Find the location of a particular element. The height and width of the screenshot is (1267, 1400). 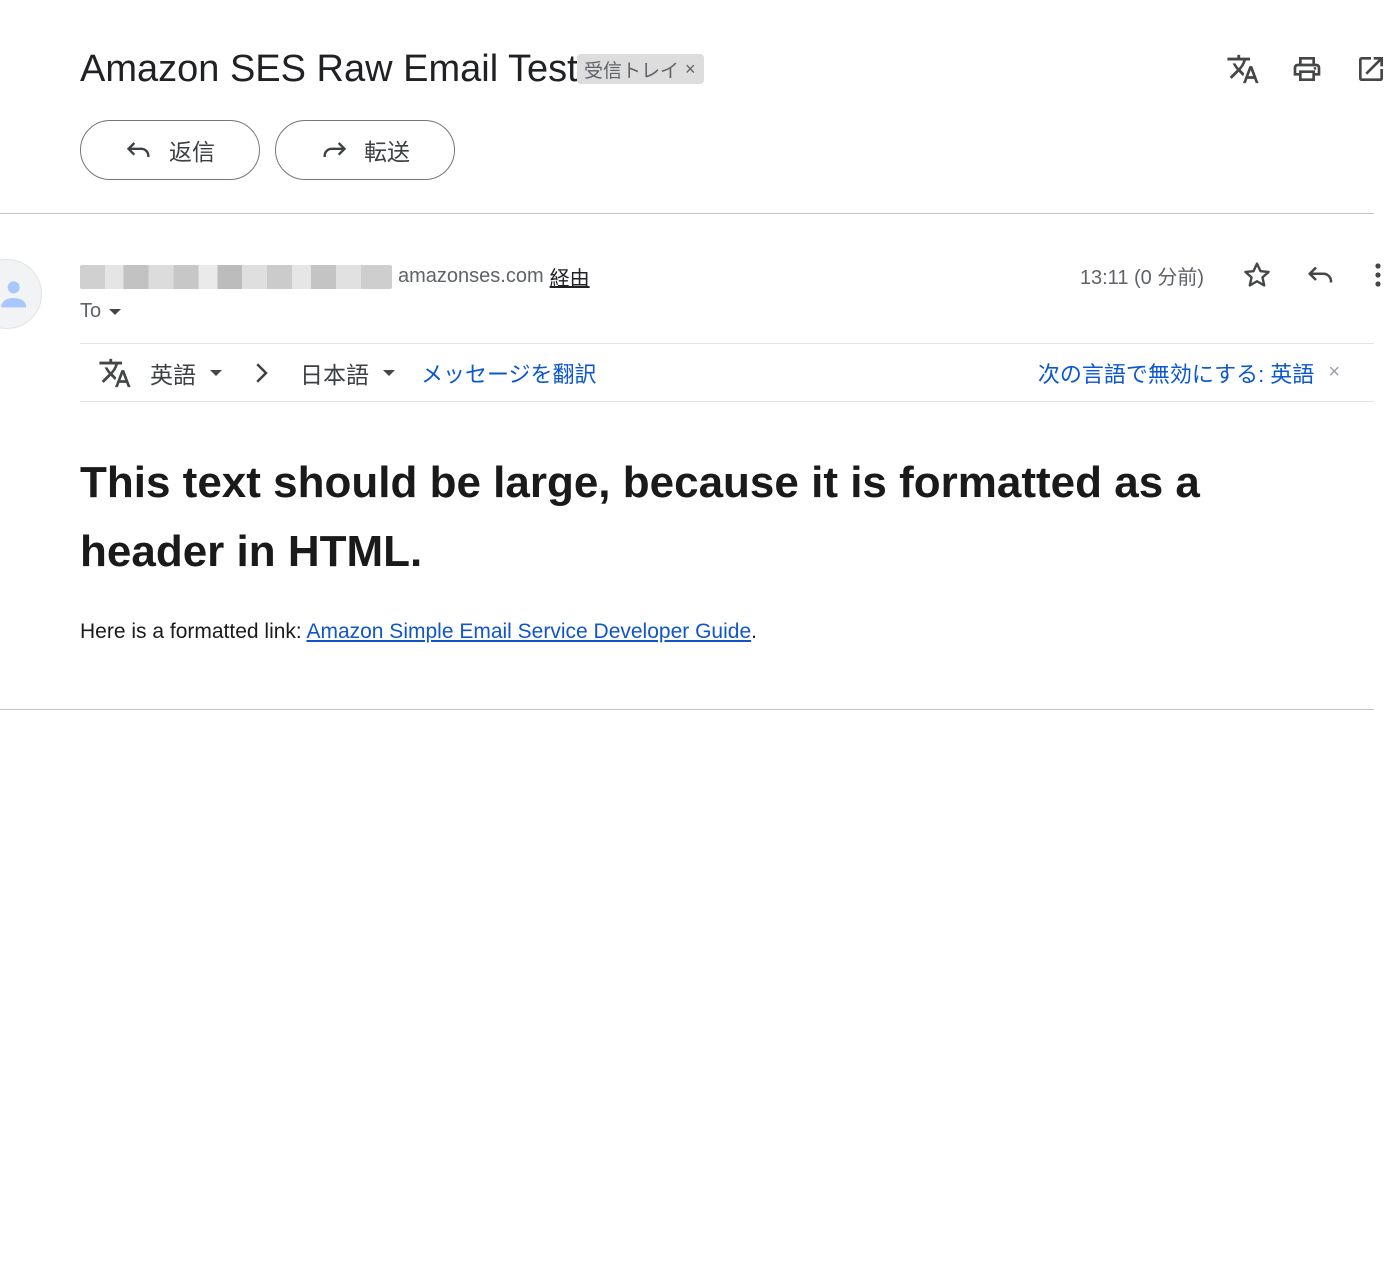

sender-domain: amazonses.com is located at coordinates (471, 276).